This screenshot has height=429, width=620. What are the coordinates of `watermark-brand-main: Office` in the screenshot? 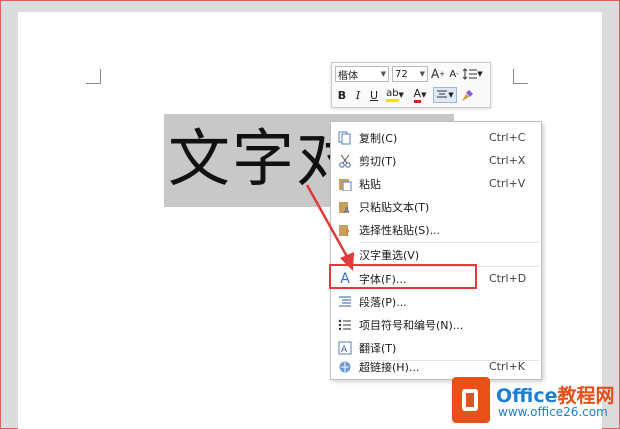 It's located at (527, 396).